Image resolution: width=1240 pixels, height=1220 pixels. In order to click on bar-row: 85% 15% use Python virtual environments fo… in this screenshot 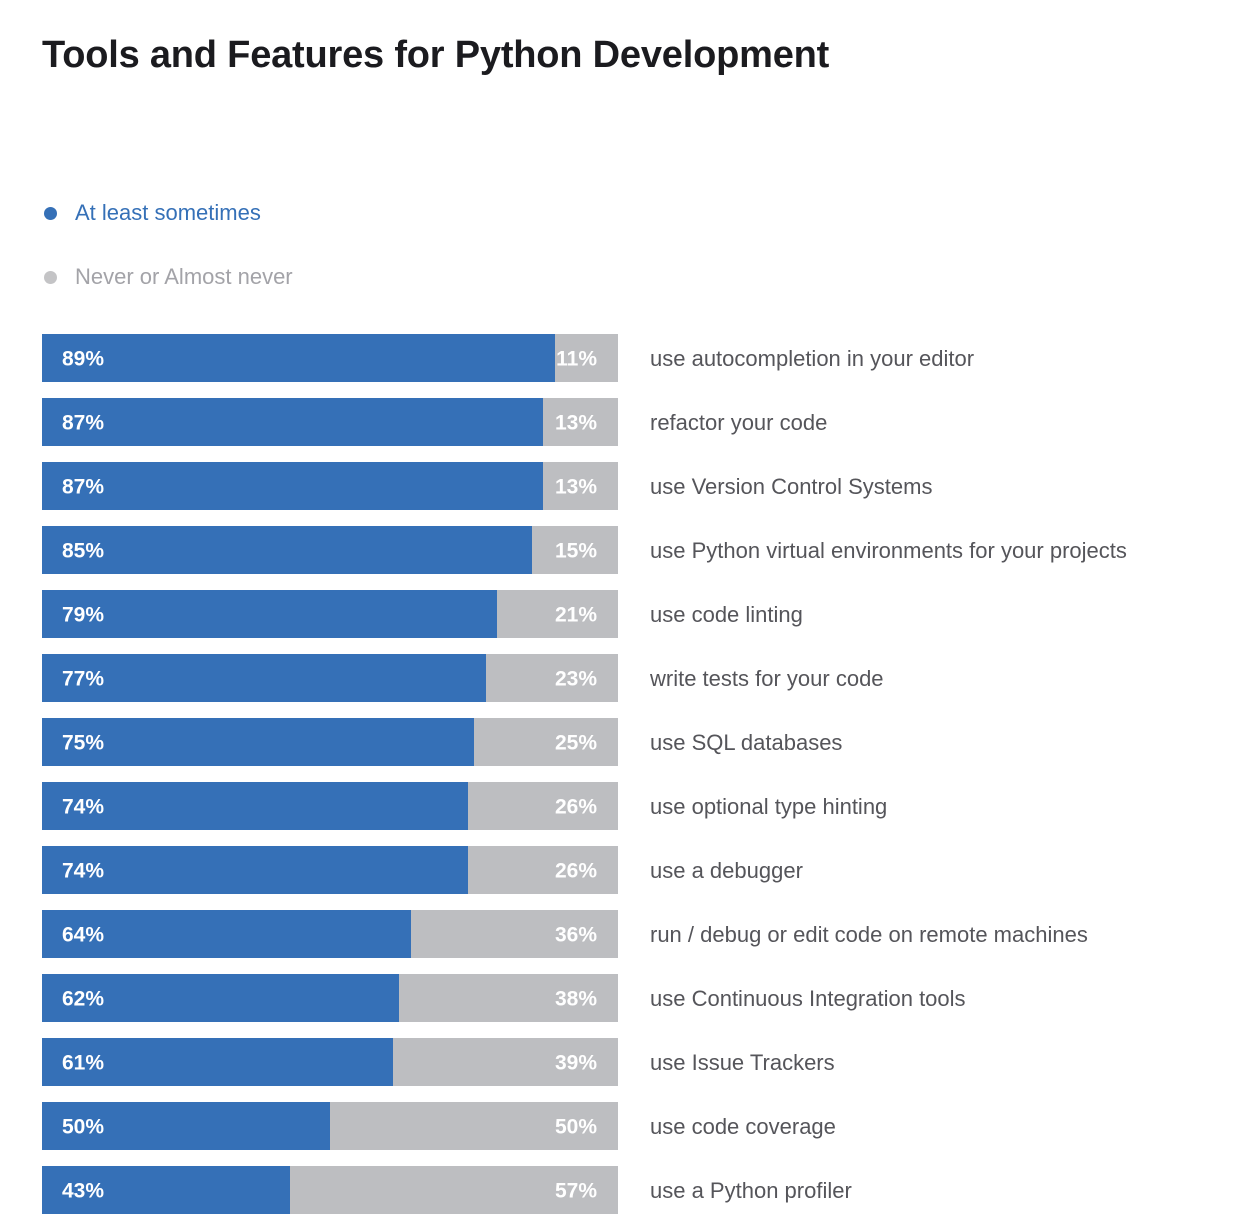, I will do `click(584, 550)`.